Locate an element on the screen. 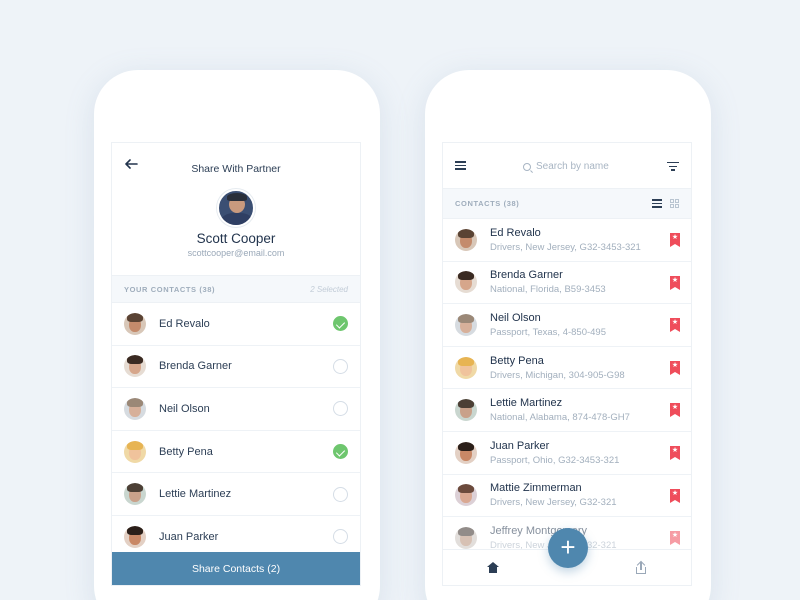 The height and width of the screenshot is (600, 800). search-placeholder: Search by name is located at coordinates (572, 166).